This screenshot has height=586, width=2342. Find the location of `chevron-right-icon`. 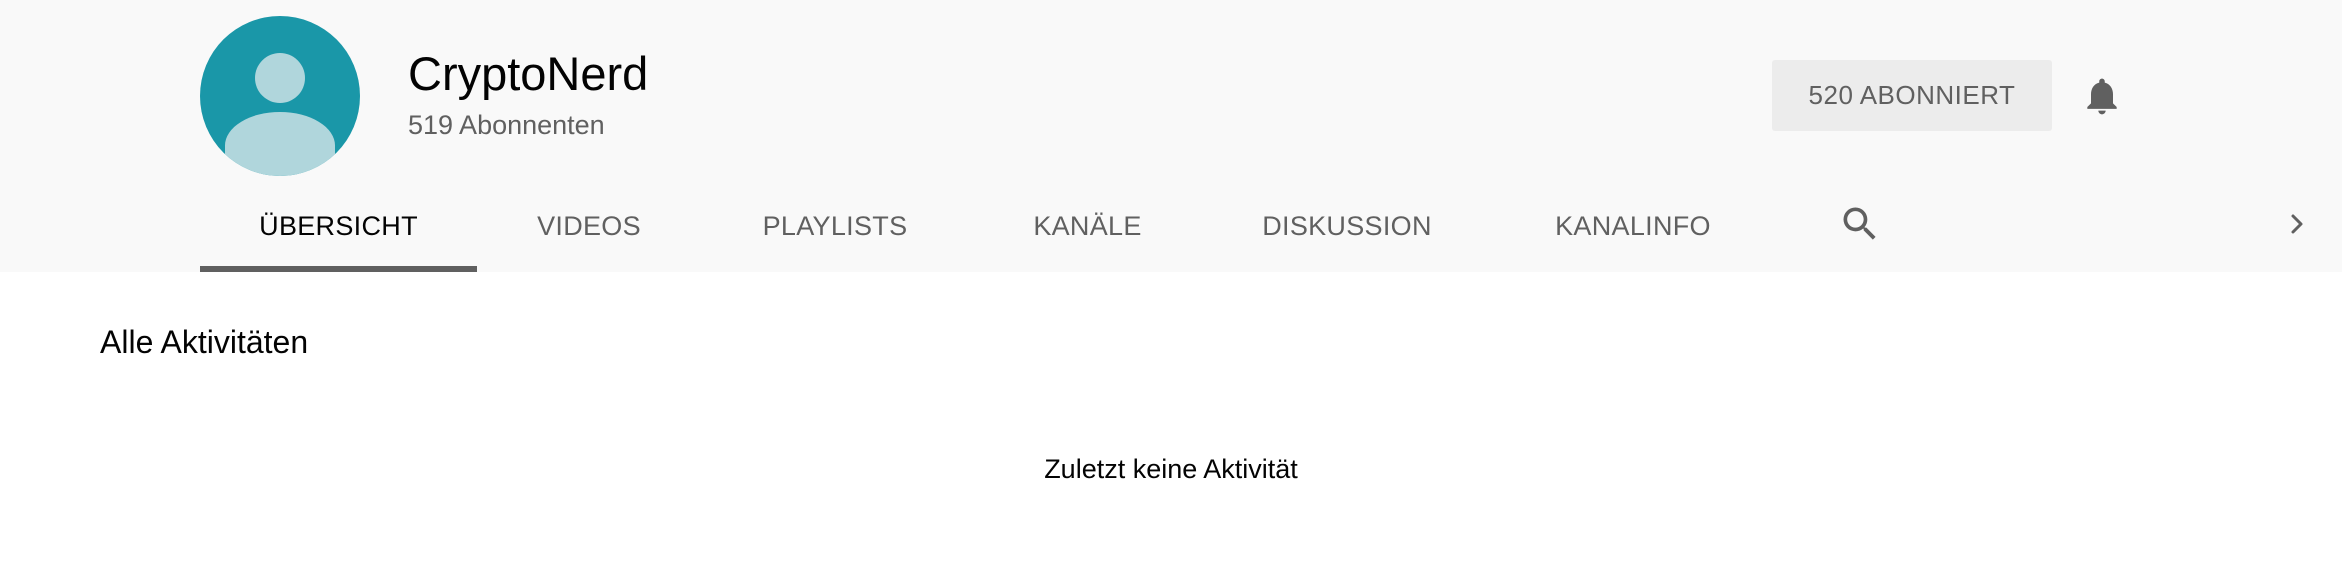

chevron-right-icon is located at coordinates (2298, 224).